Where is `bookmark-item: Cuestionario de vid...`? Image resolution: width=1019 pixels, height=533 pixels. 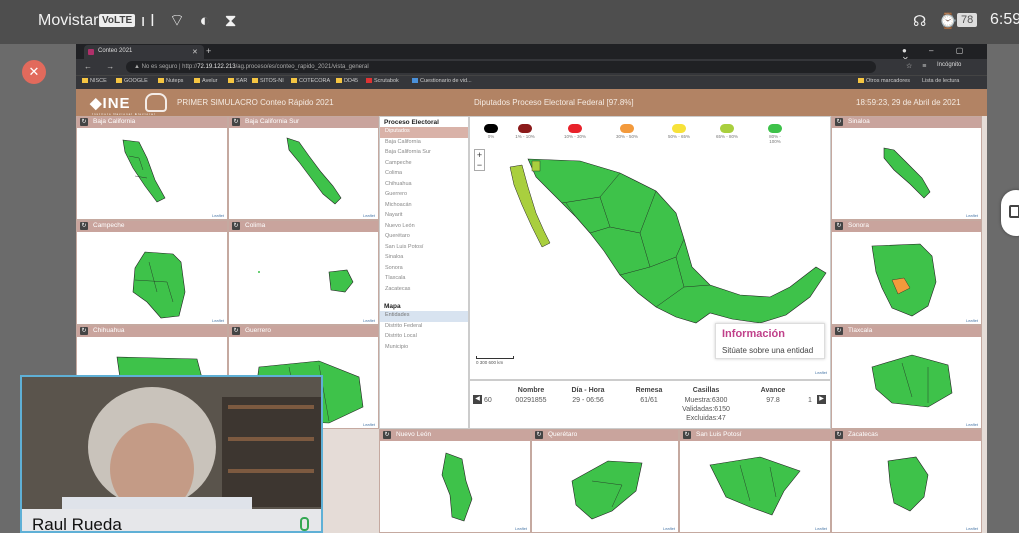
bookmark-item: Cuestionario de vid... is located at coordinates (442, 81).